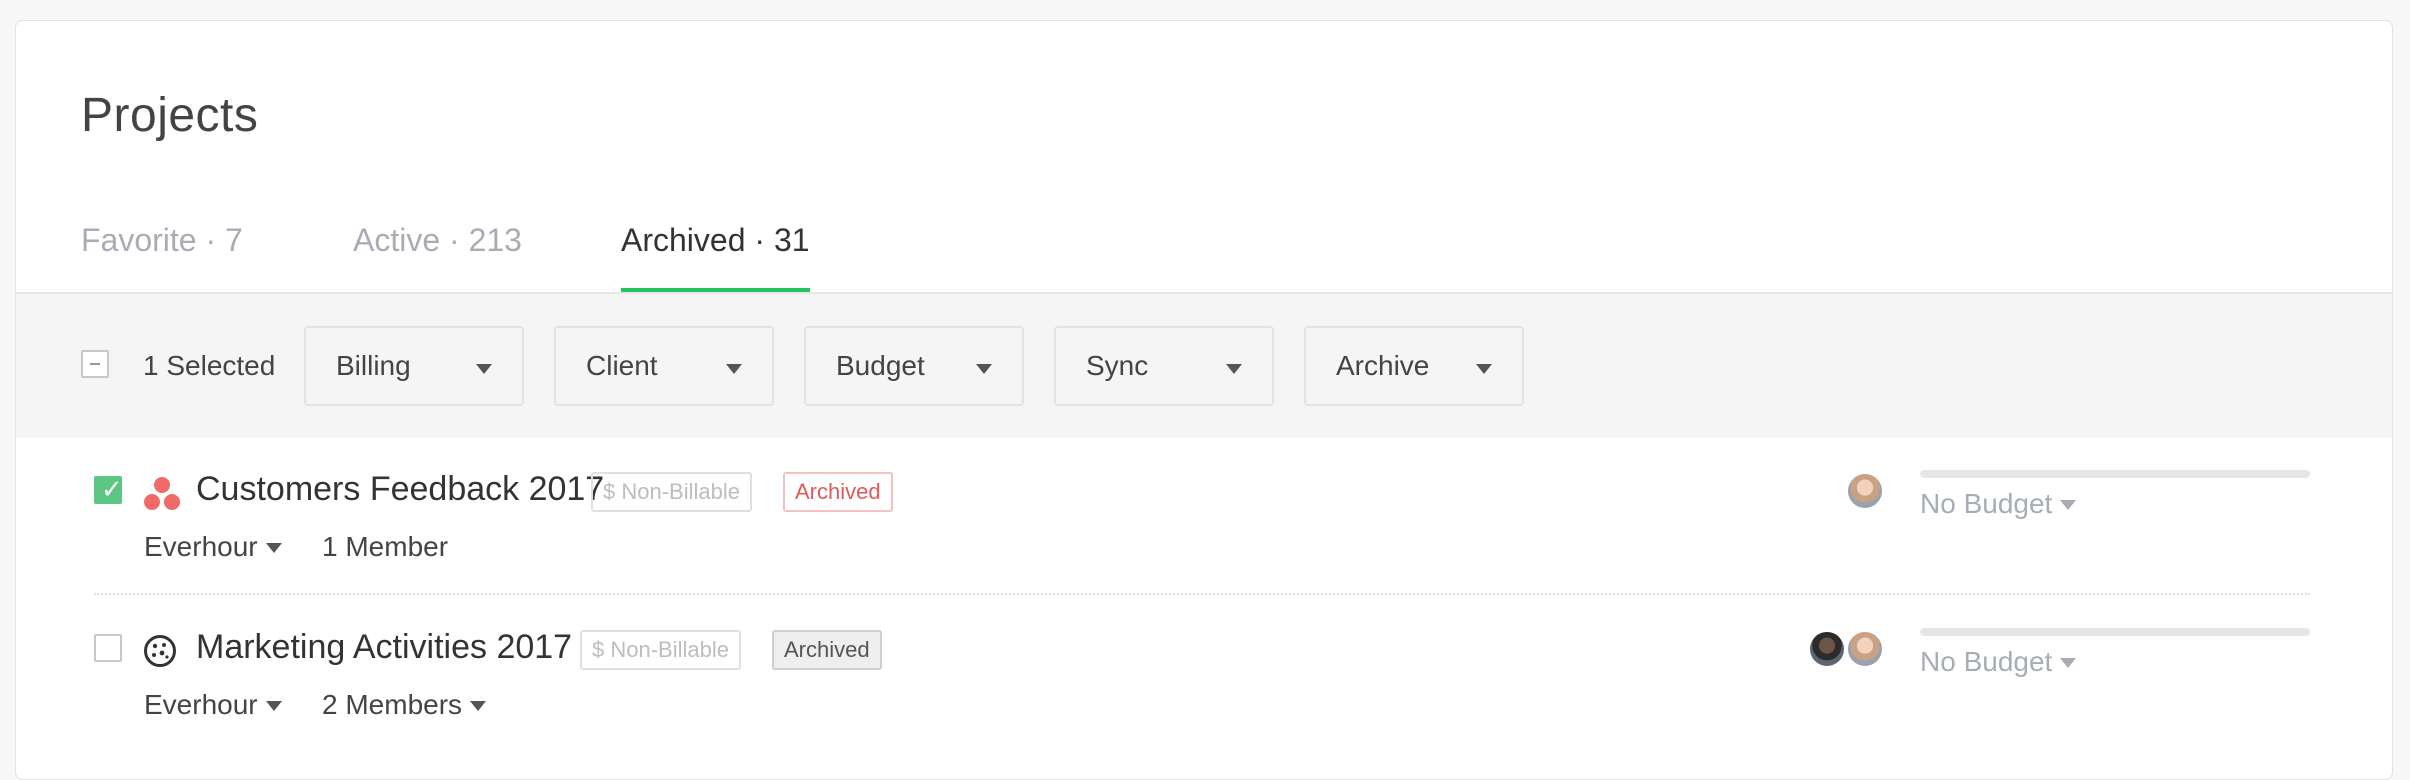  What do you see at coordinates (170, 115) in the screenshot?
I see `page-title: Projects` at bounding box center [170, 115].